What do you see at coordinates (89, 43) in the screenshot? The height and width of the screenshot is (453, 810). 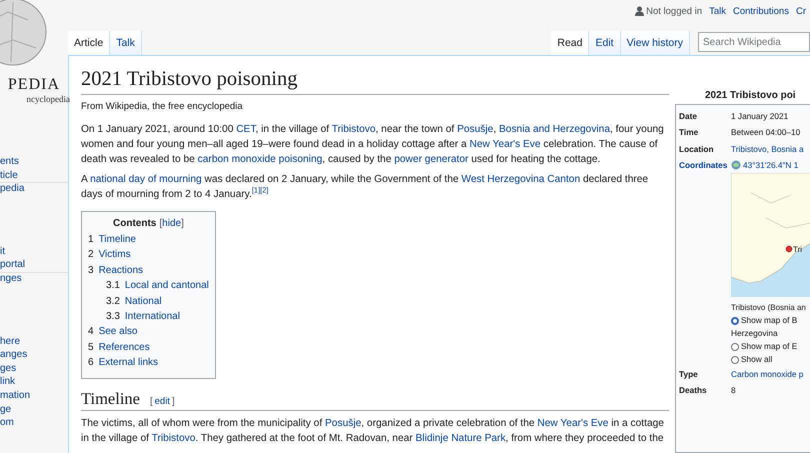 I see `page-tab: Article` at bounding box center [89, 43].